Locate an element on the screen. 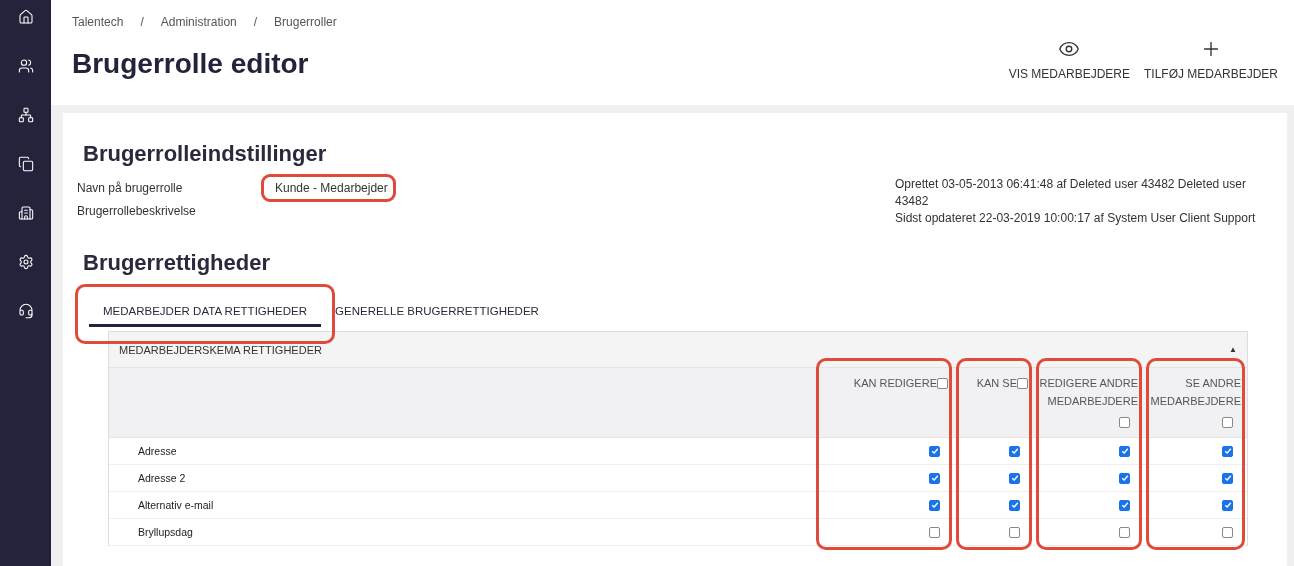  org-chart-icon is located at coordinates (25, 115).